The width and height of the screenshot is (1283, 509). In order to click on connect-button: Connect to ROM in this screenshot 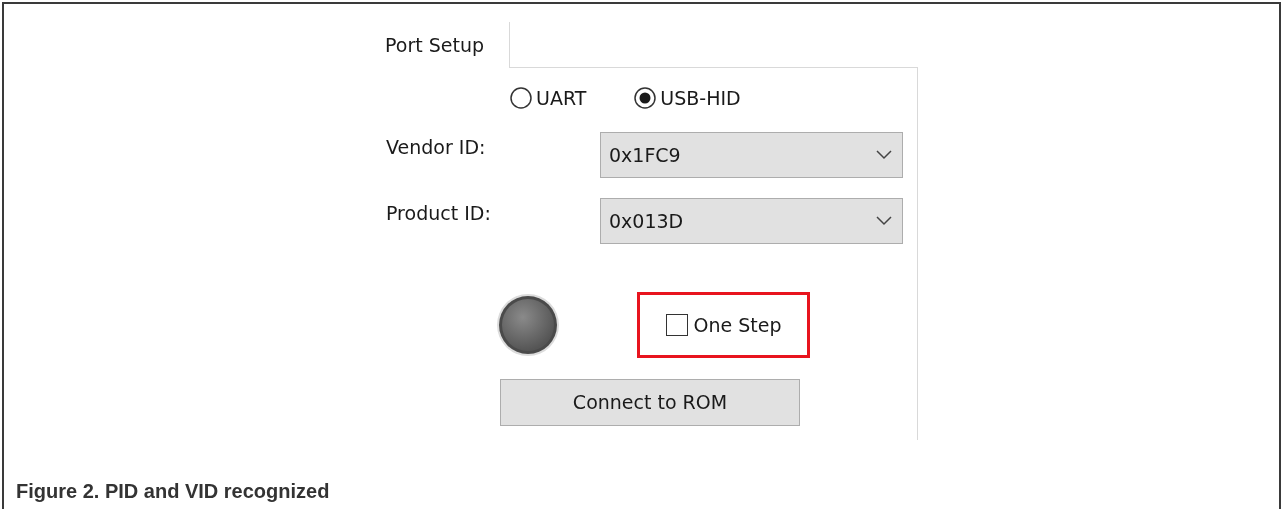, I will do `click(650, 402)`.